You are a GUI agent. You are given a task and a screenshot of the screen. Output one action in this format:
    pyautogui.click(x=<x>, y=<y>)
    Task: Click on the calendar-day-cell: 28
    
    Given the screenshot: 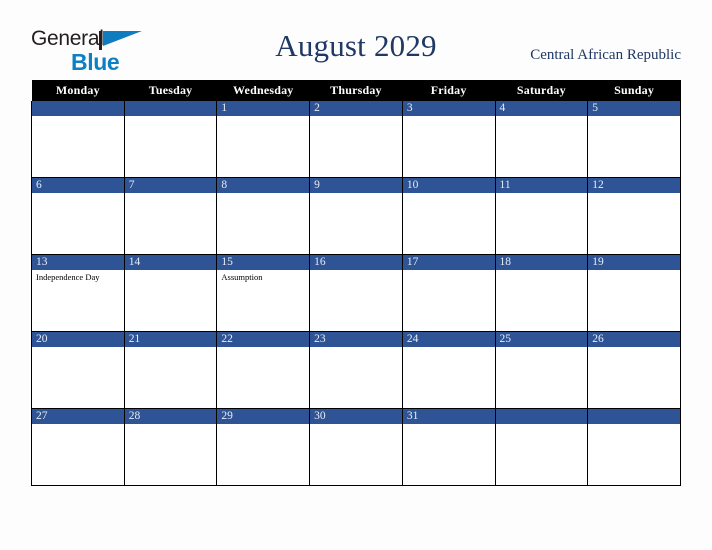 What is the action you would take?
    pyautogui.click(x=170, y=447)
    